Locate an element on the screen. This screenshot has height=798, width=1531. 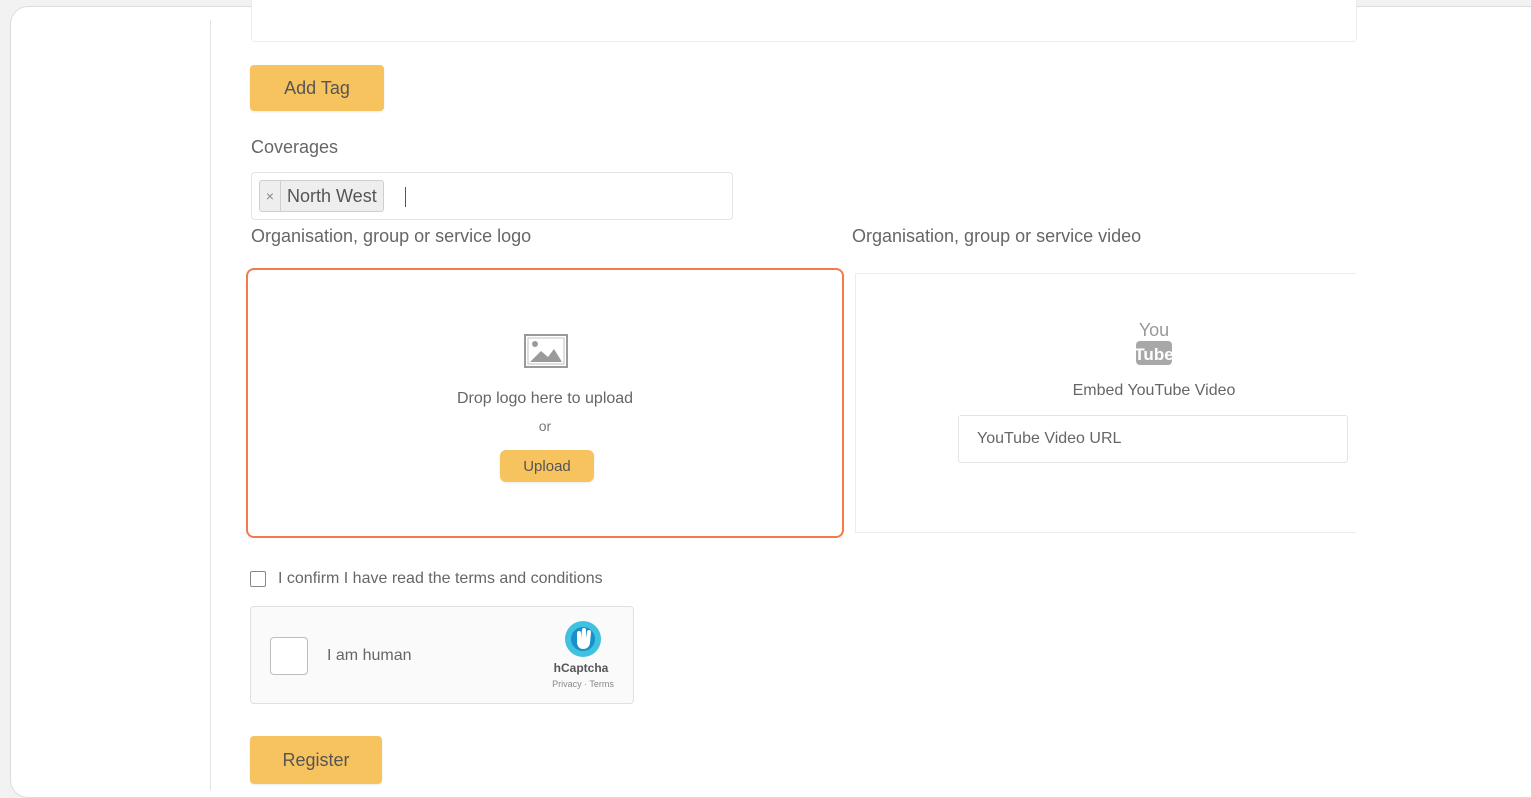
text-caret is located at coordinates (405, 197).